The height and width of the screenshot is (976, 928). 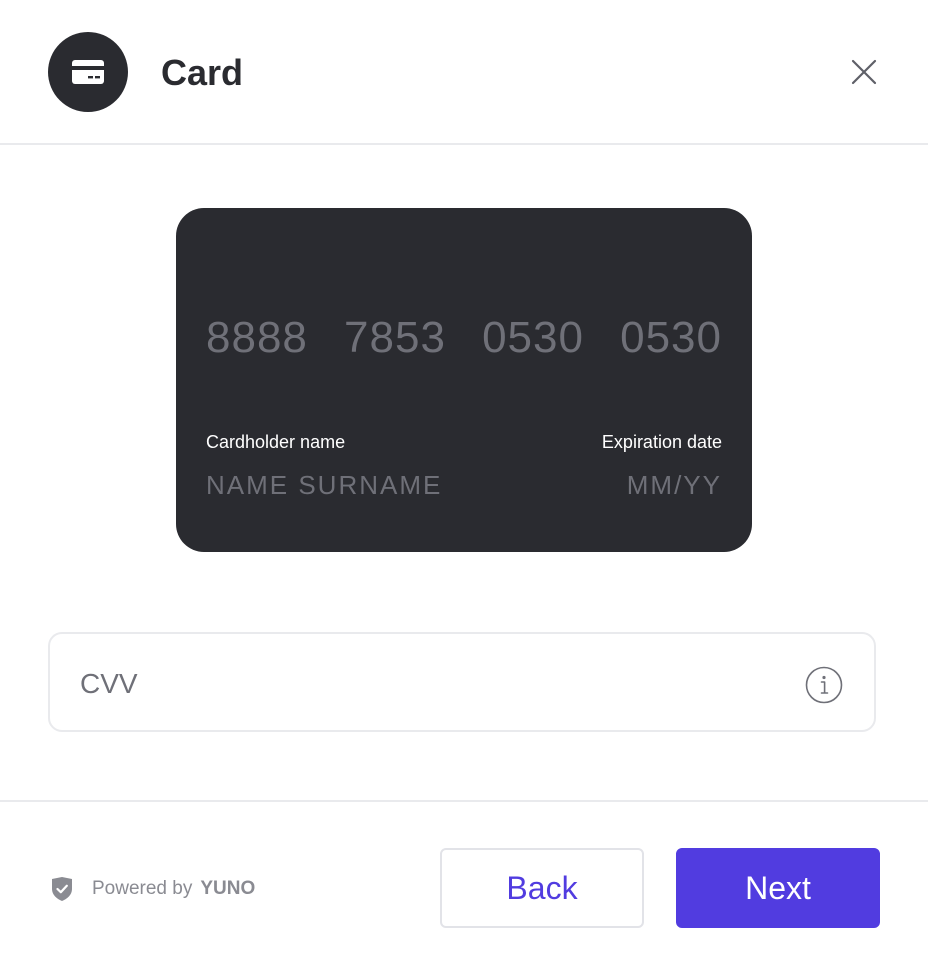 I want to click on cvv-field, so click(x=462, y=682).